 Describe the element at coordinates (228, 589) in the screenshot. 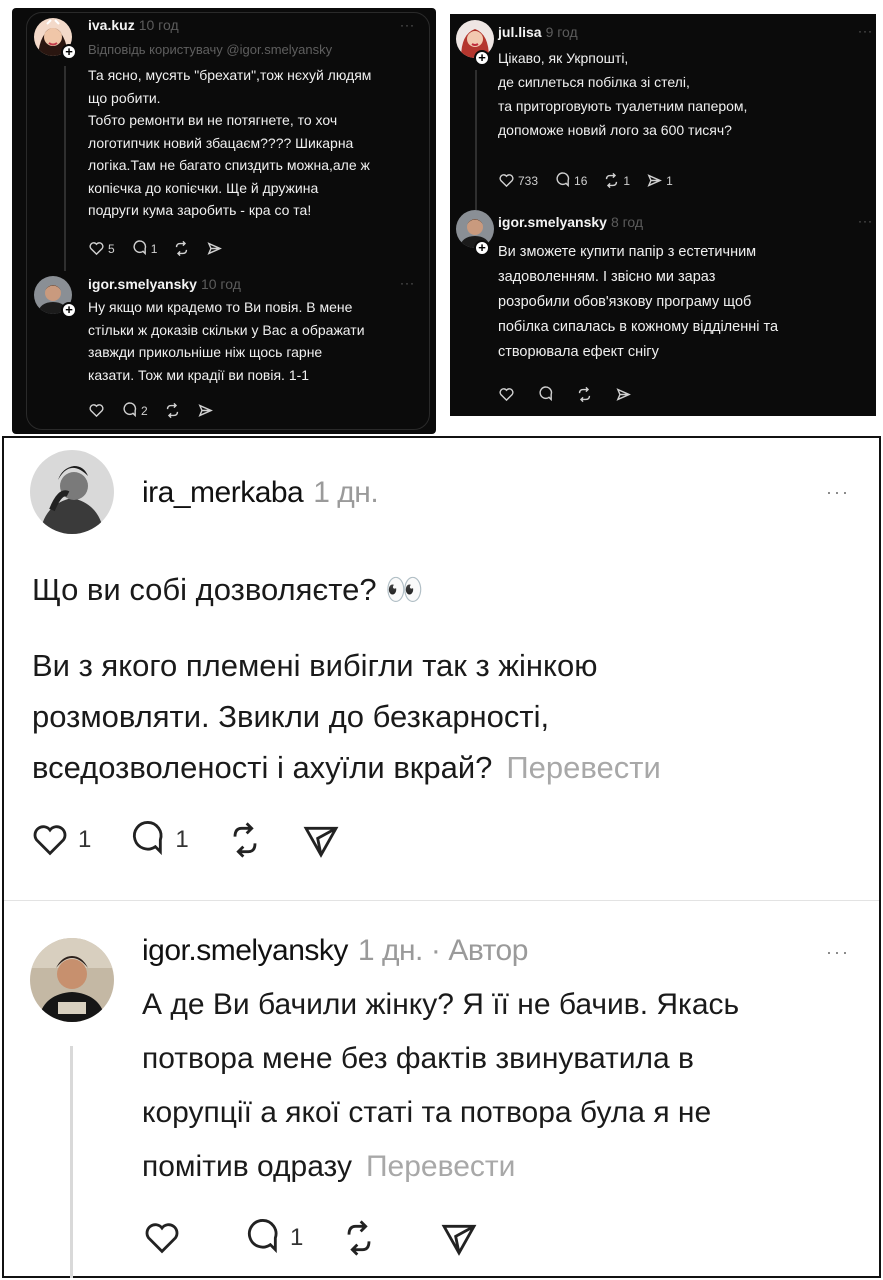

I see `post-text-line1: Що ви собі дозволяєте? 👀` at that location.